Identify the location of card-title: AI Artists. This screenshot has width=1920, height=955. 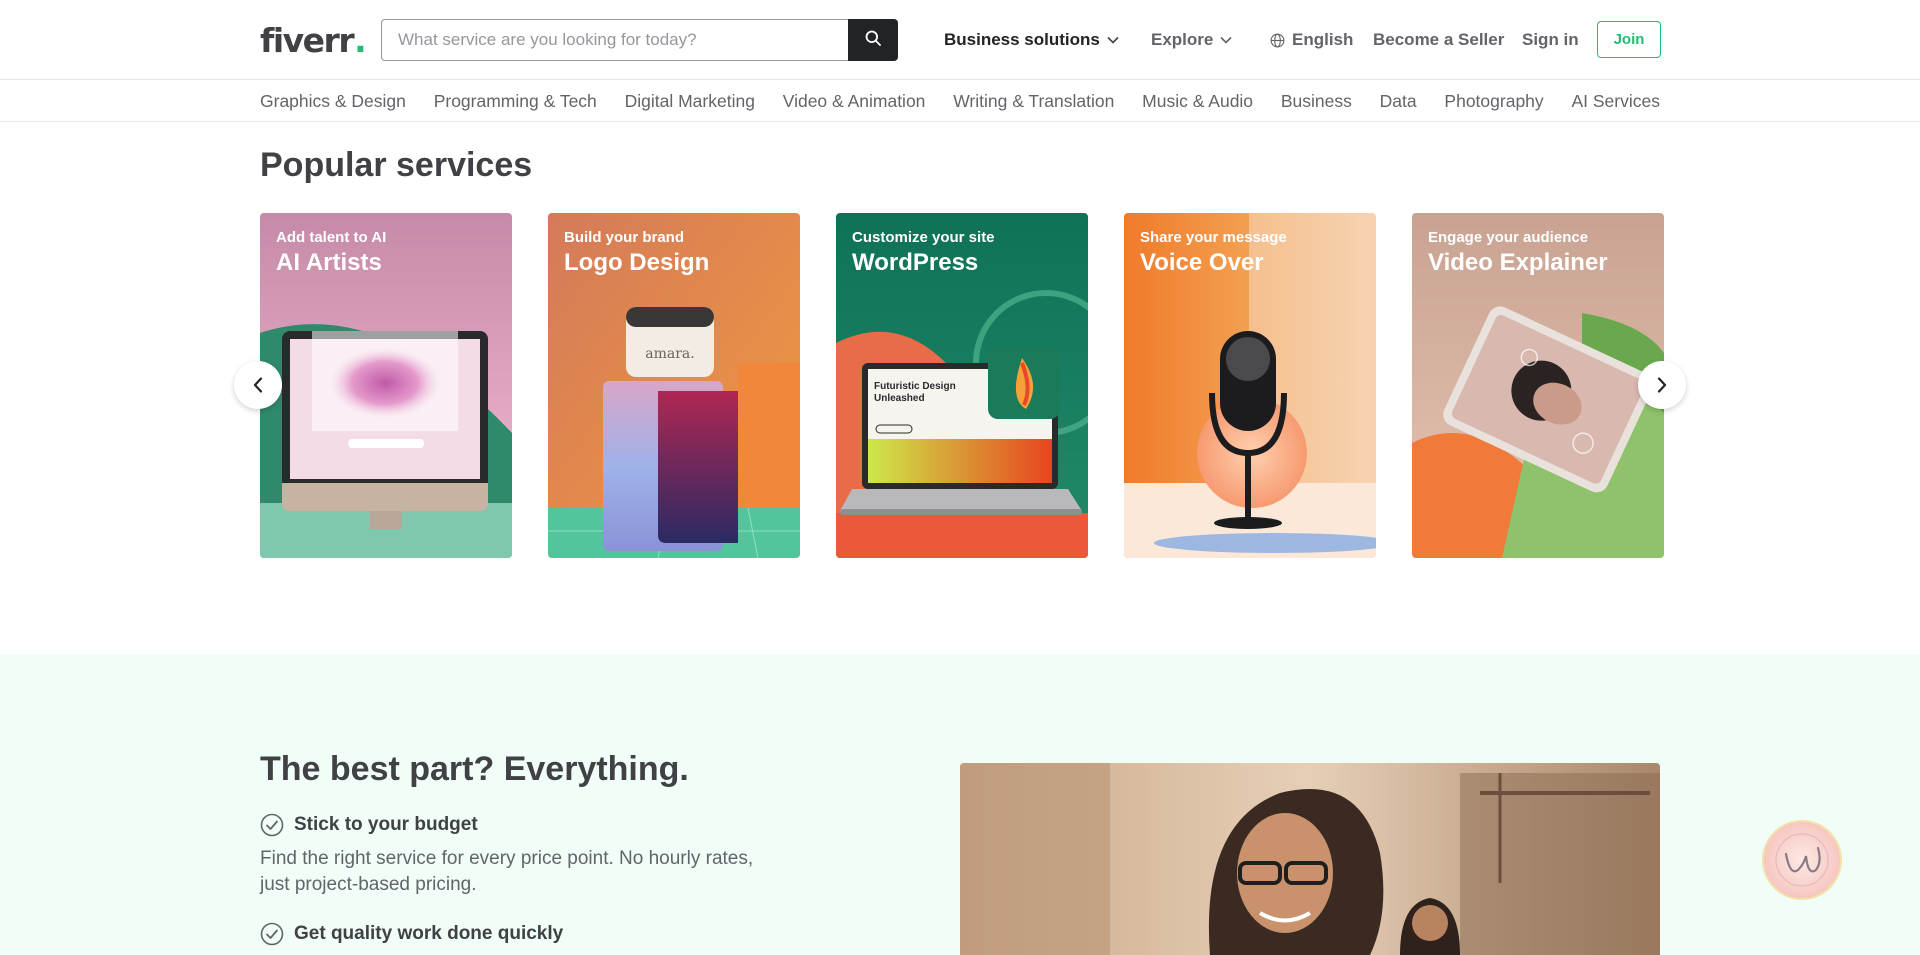
(329, 262).